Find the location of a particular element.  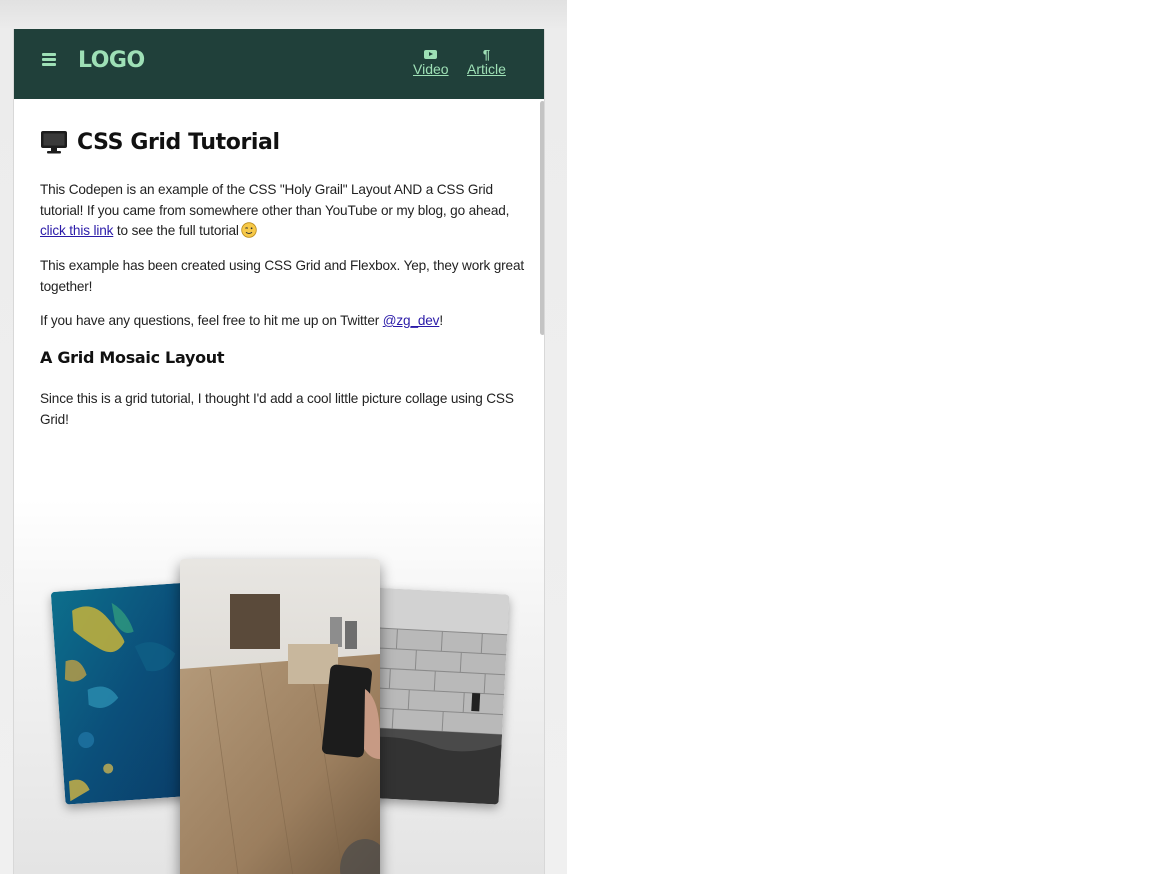

nav-link-article-label: Article is located at coordinates (486, 69).